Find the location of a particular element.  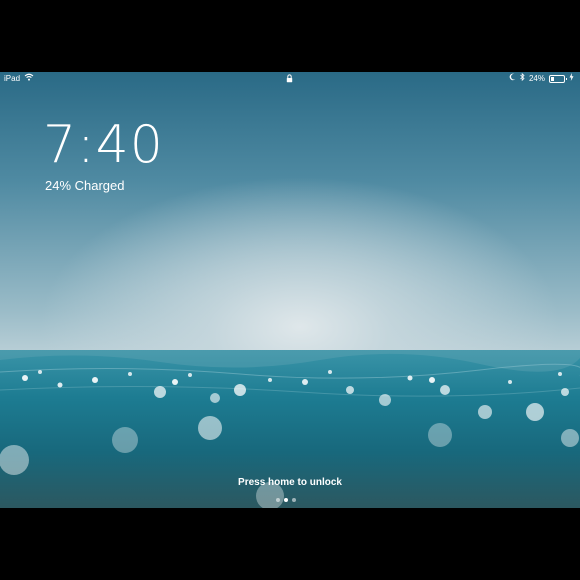

device-name: iPad is located at coordinates (12, 78).